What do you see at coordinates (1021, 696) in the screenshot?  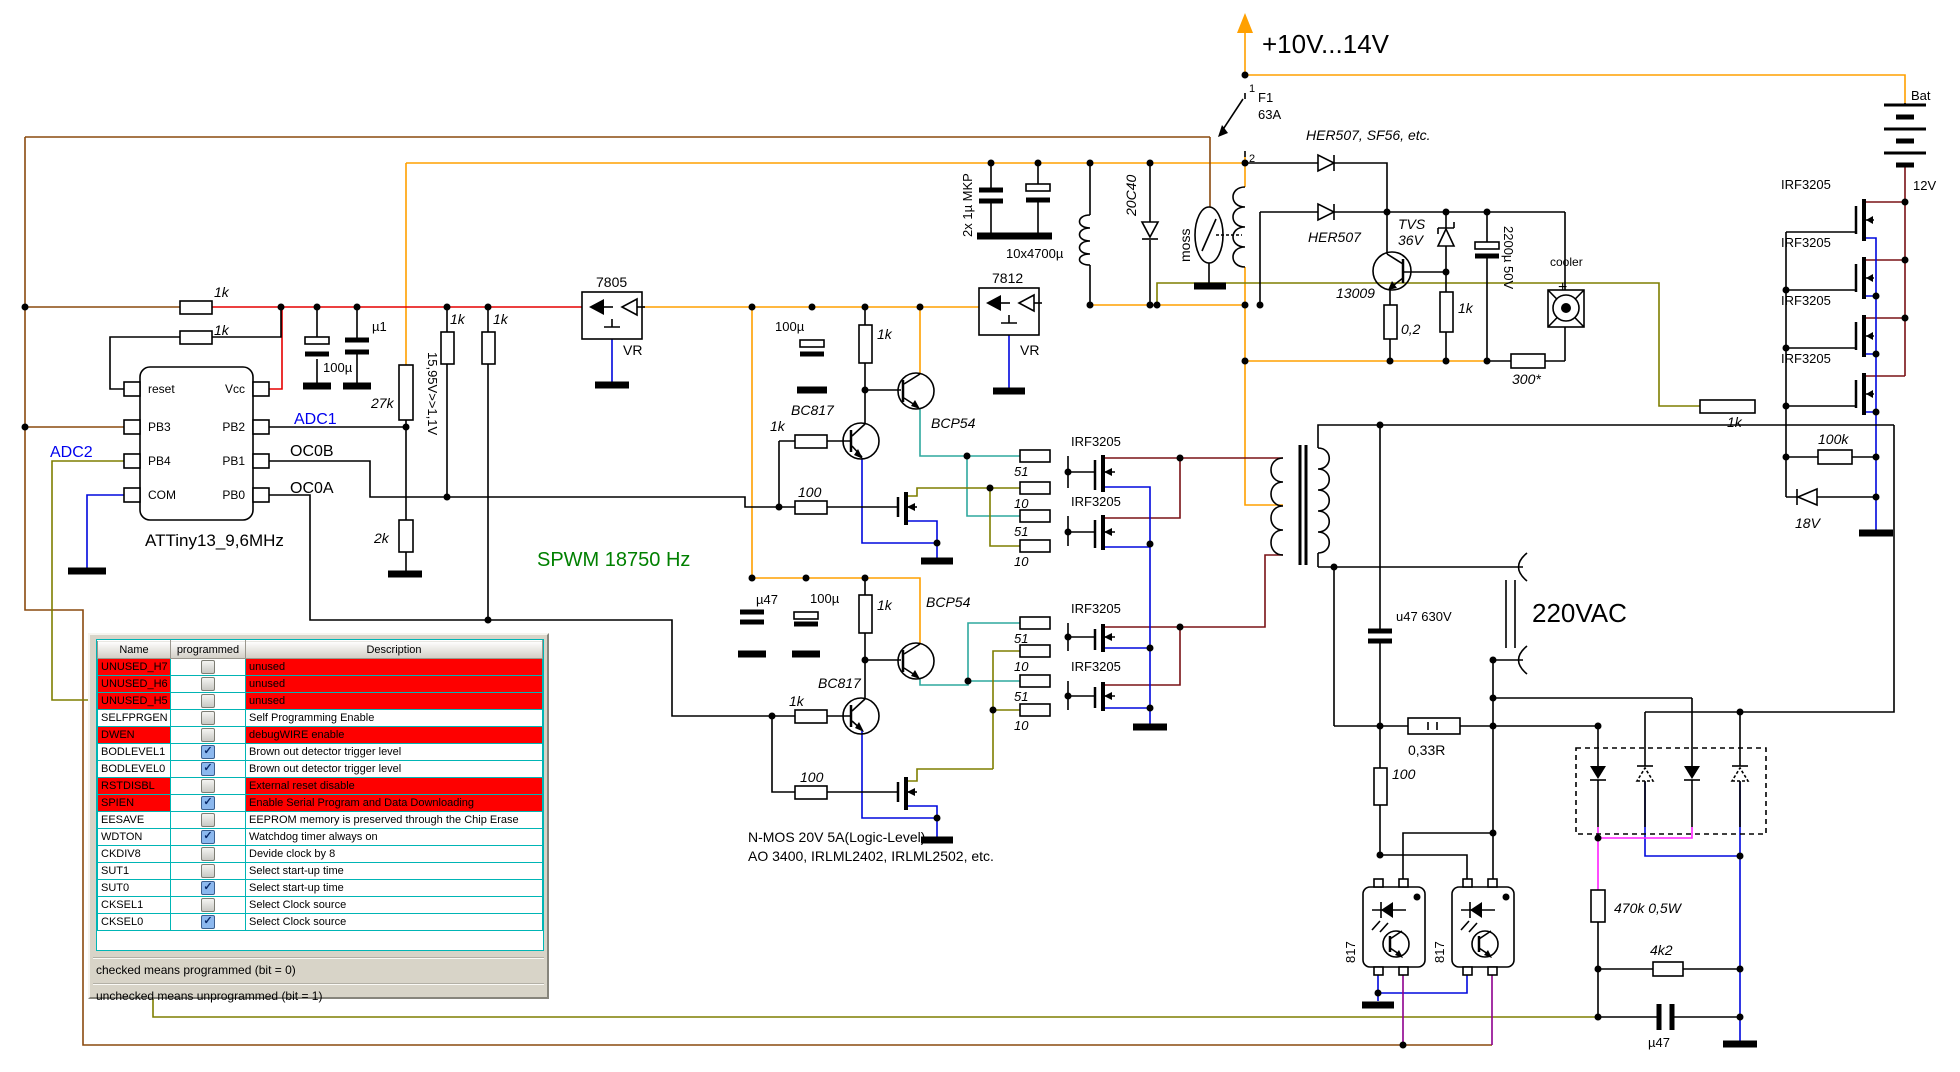 I see `r51-4: 51` at bounding box center [1021, 696].